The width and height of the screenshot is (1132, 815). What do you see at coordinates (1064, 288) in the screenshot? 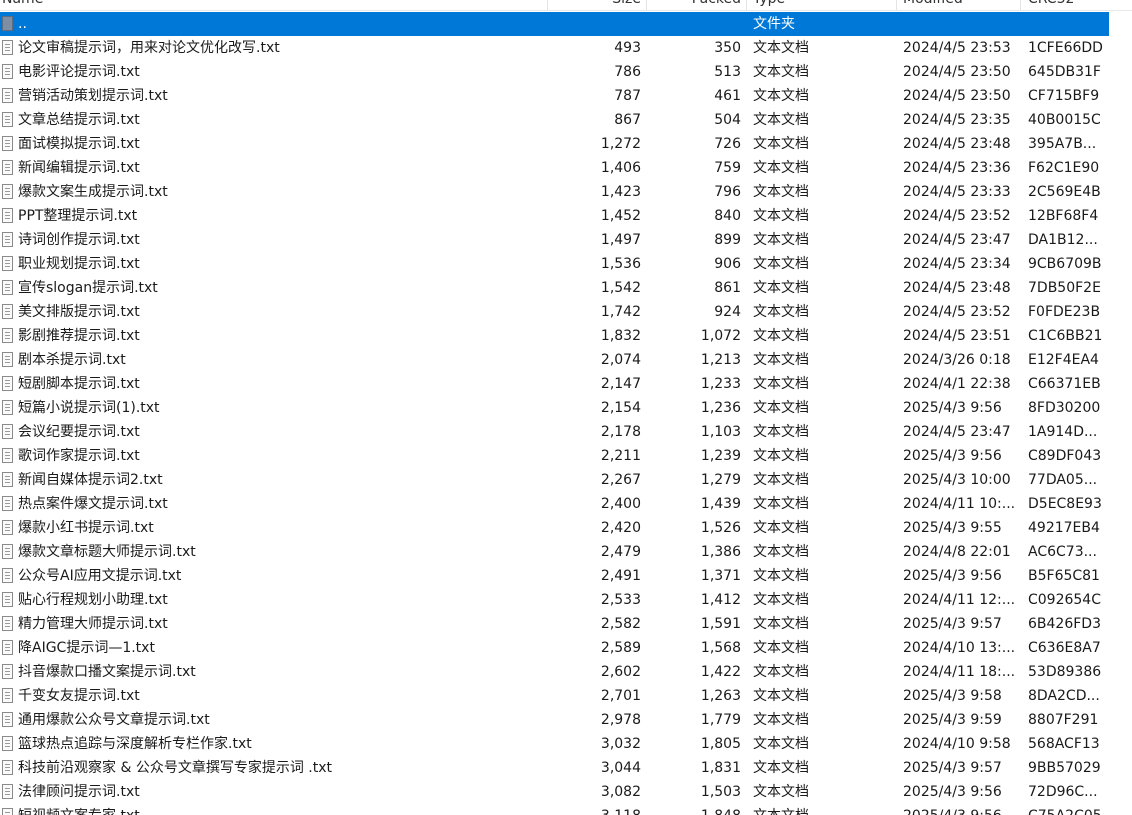
I see `row-crc: 7DB50F2E` at bounding box center [1064, 288].